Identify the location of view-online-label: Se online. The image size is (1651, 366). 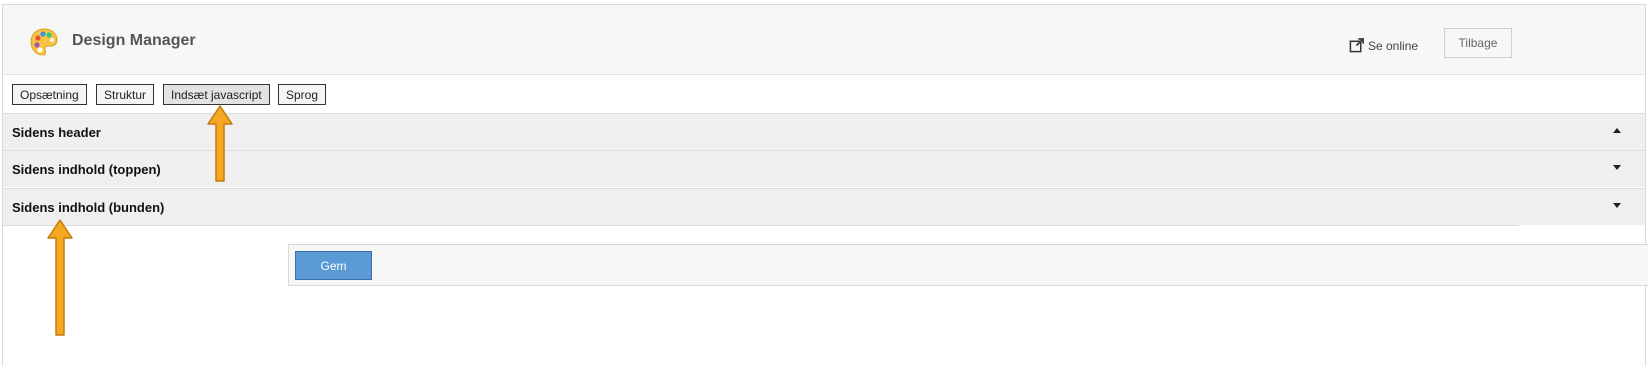
(1393, 45).